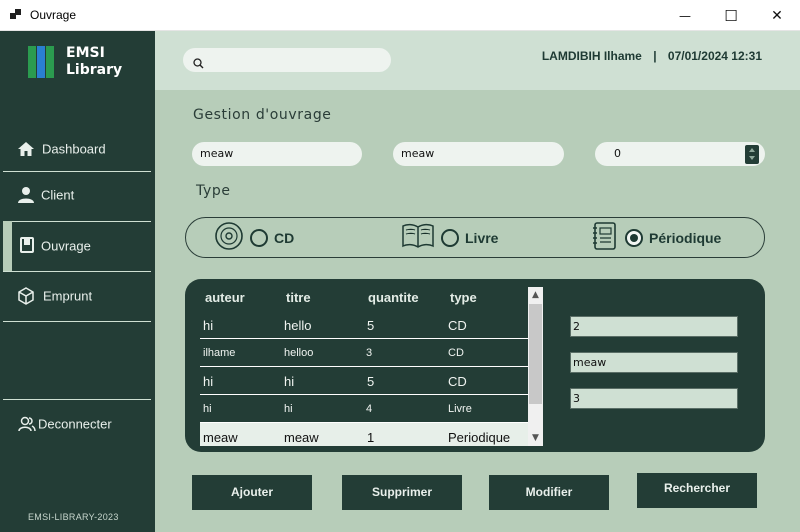 The height and width of the screenshot is (532, 800). Describe the element at coordinates (656, 238) in the screenshot. I see `type-option-periodique: Périodique` at that location.